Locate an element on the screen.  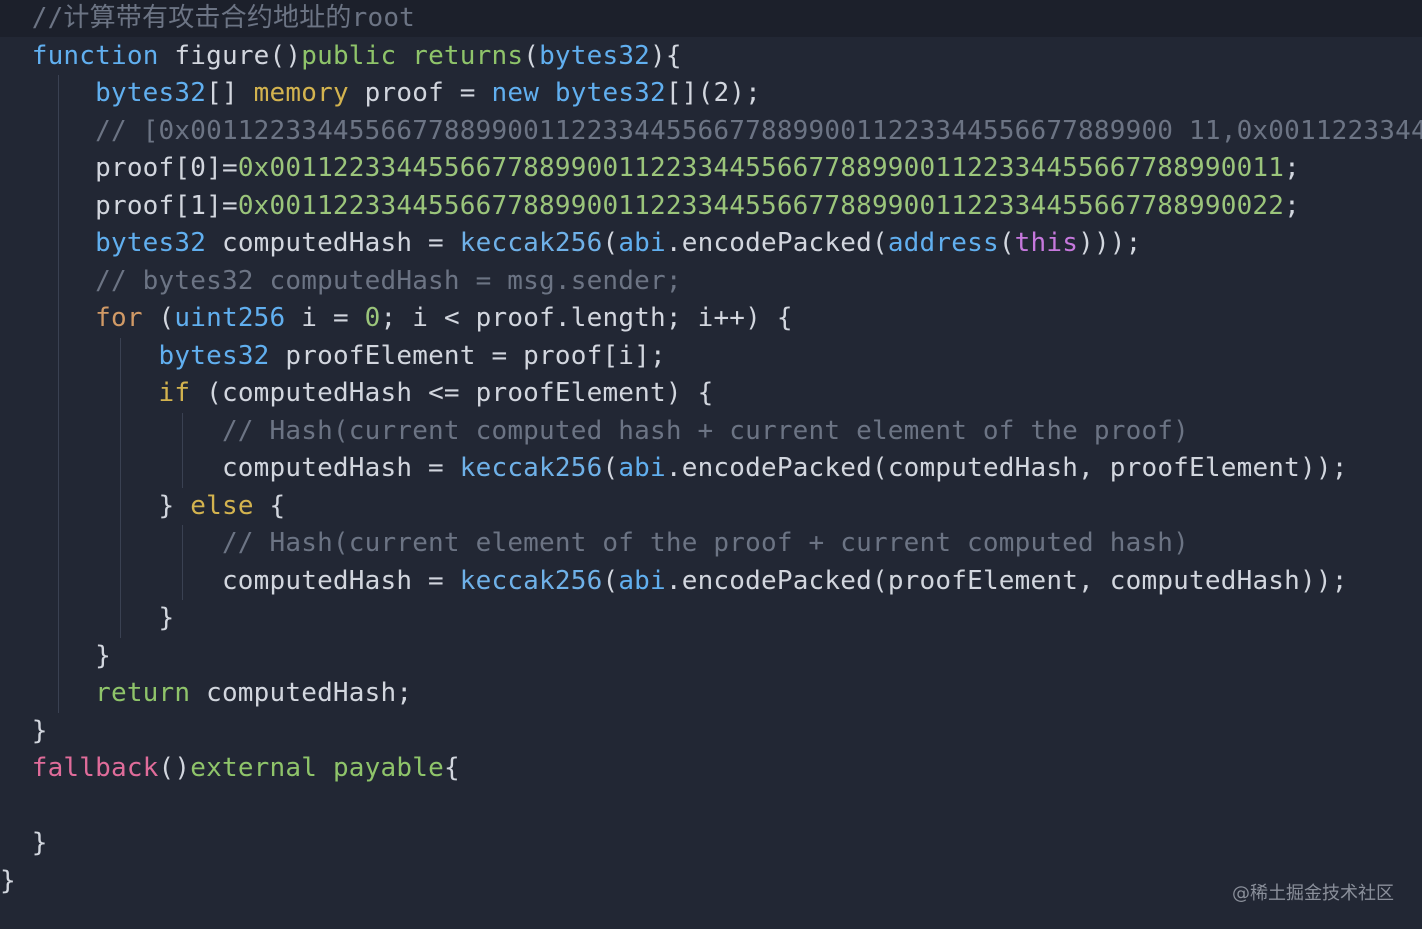
code-token: 0 is located at coordinates (372, 318).